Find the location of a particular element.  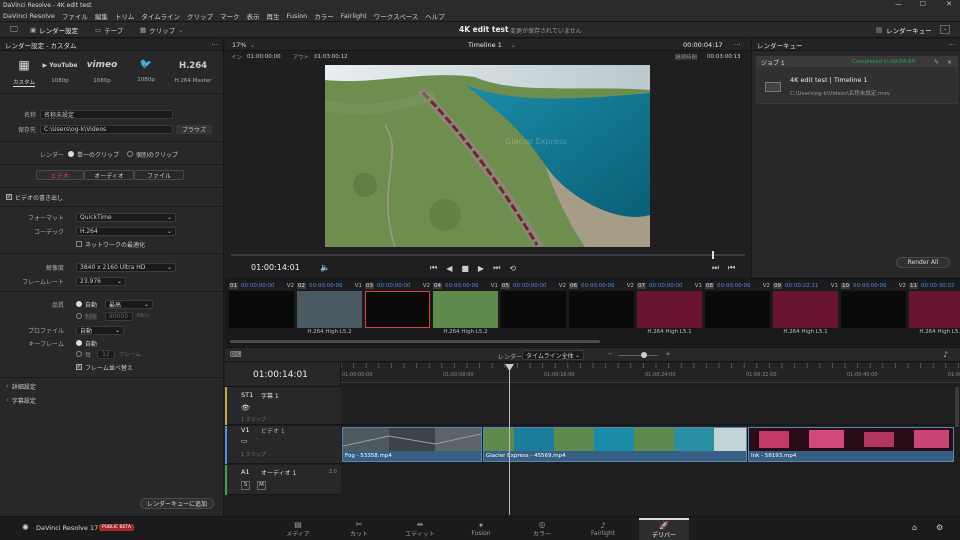

menu-fusion: Fusion is located at coordinates (296, 16).